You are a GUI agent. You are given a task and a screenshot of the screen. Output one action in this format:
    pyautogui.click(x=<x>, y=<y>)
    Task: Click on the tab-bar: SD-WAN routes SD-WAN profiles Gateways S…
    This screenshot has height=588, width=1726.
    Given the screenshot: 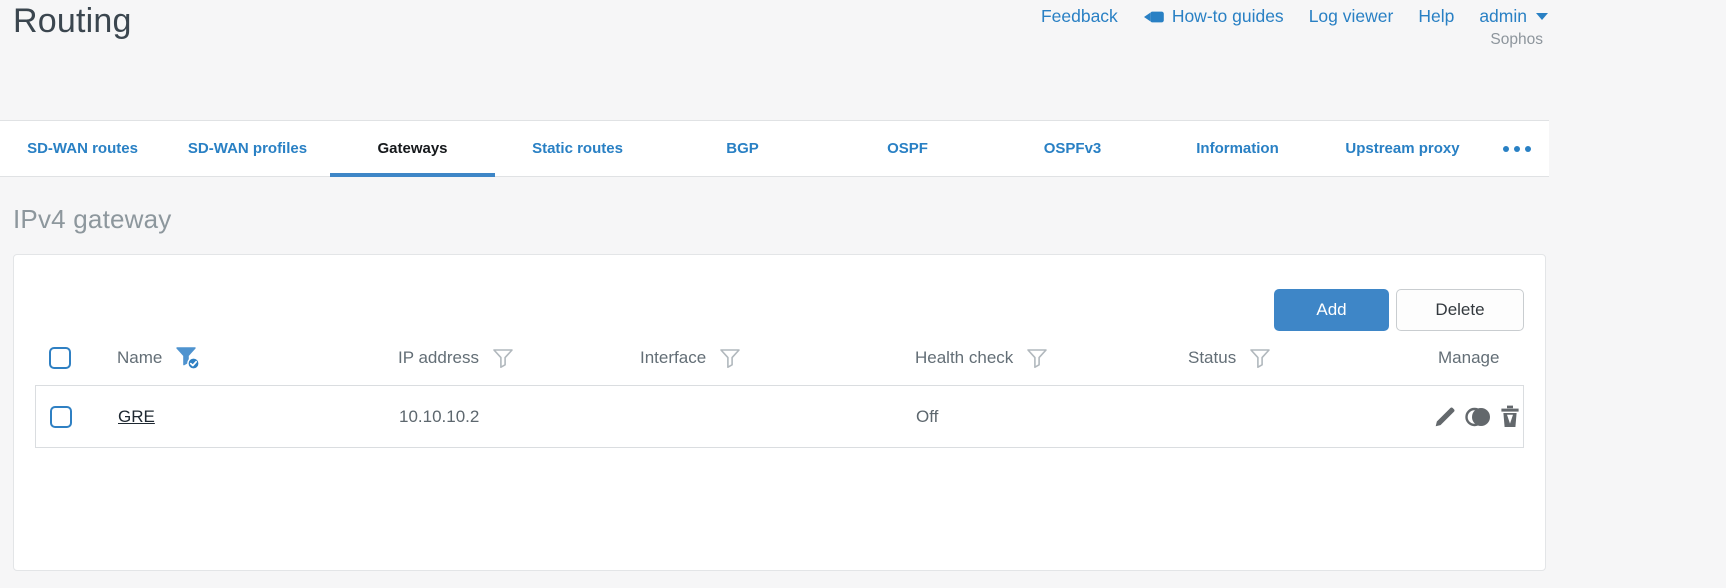 What is the action you would take?
    pyautogui.click(x=774, y=148)
    